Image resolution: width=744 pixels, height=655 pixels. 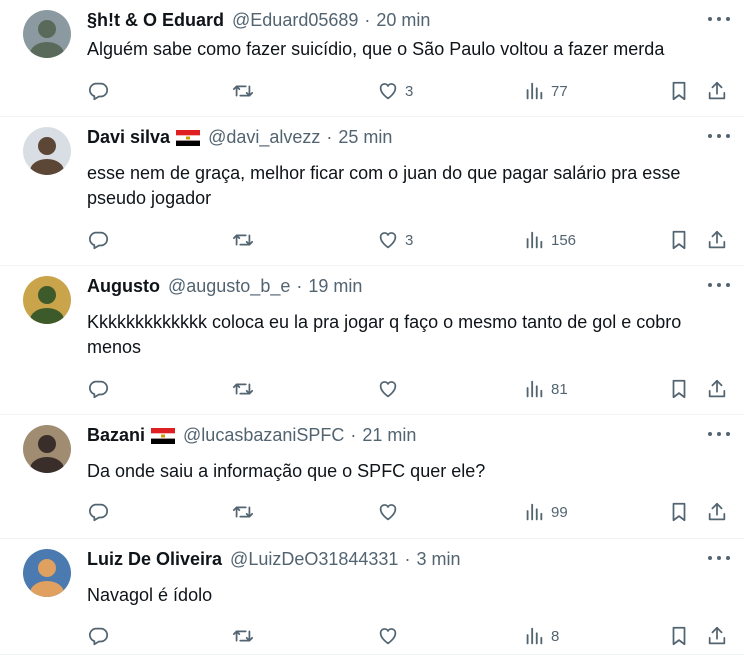 I want to click on tweet-header: Augusto @augusto_b_e · 19 min, so click(x=385, y=286).